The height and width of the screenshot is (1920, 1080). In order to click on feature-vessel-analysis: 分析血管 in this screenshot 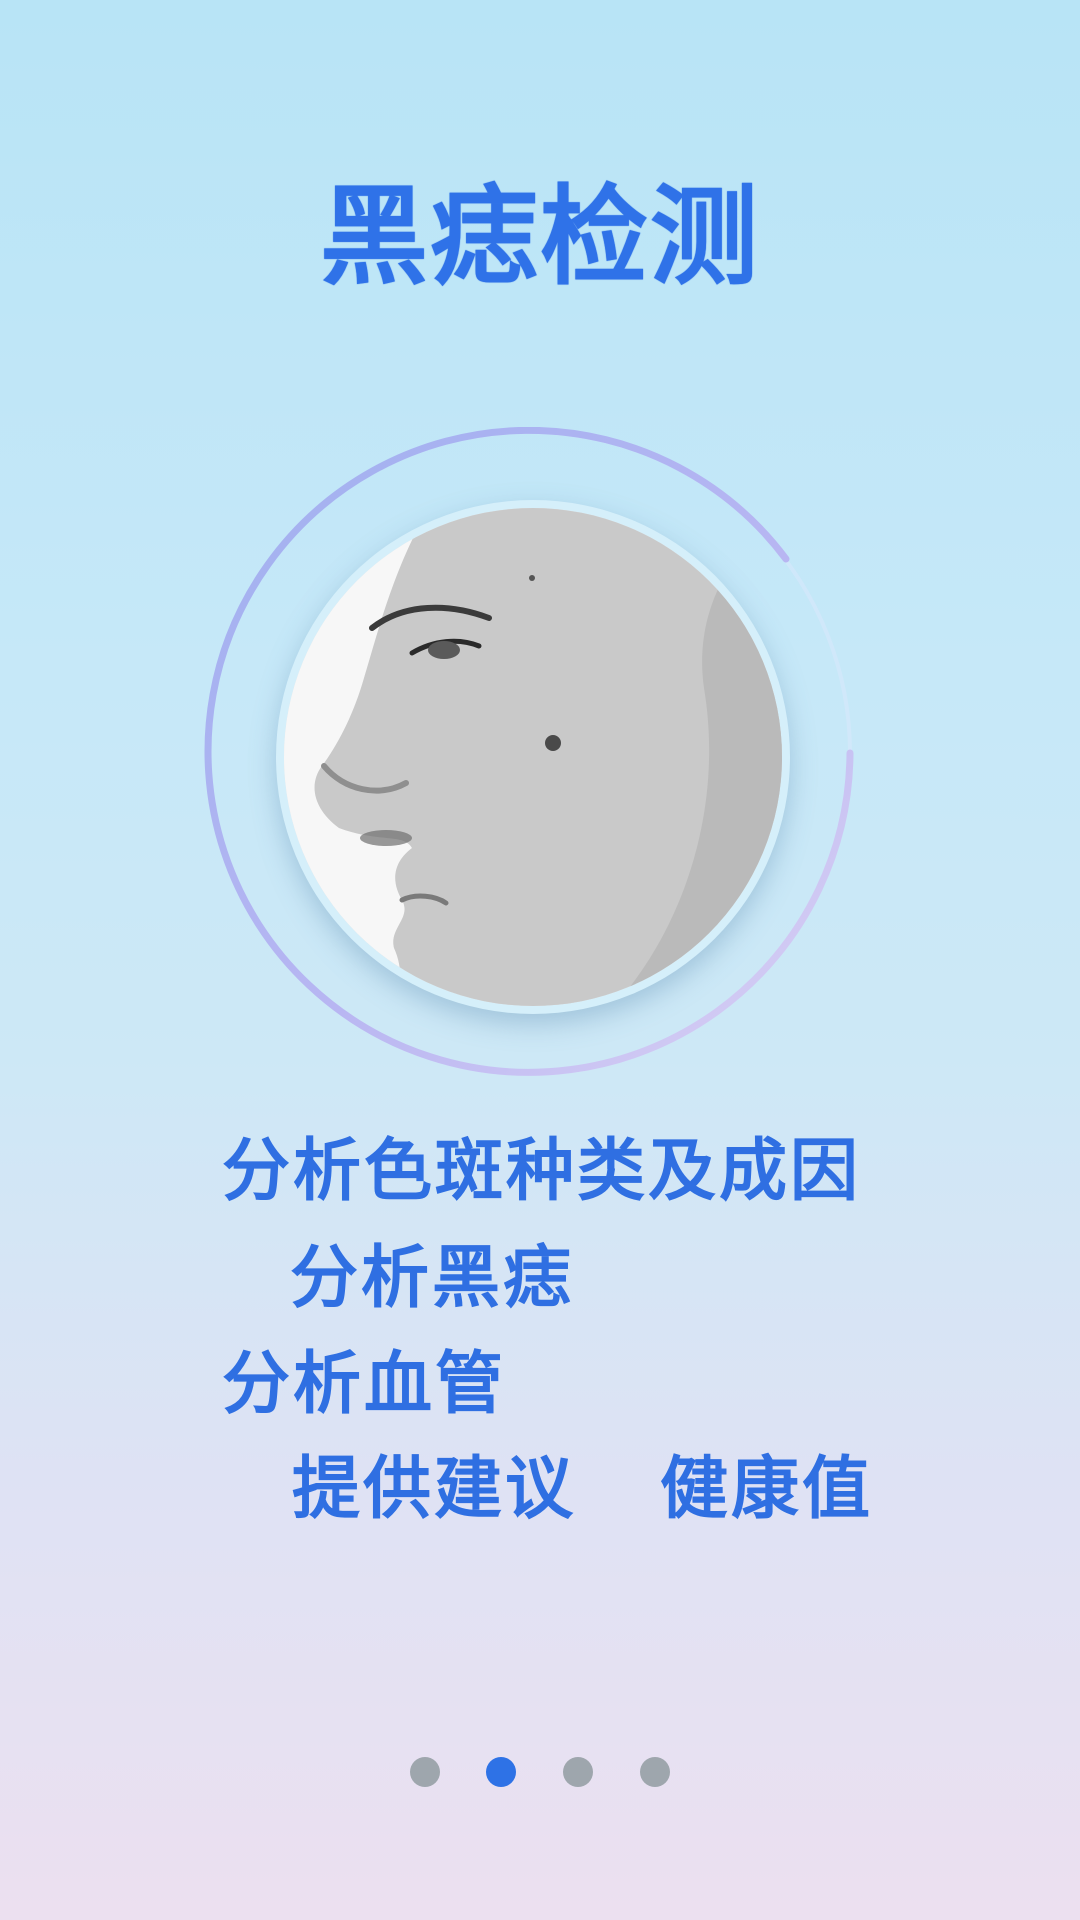, I will do `click(364, 1384)`.